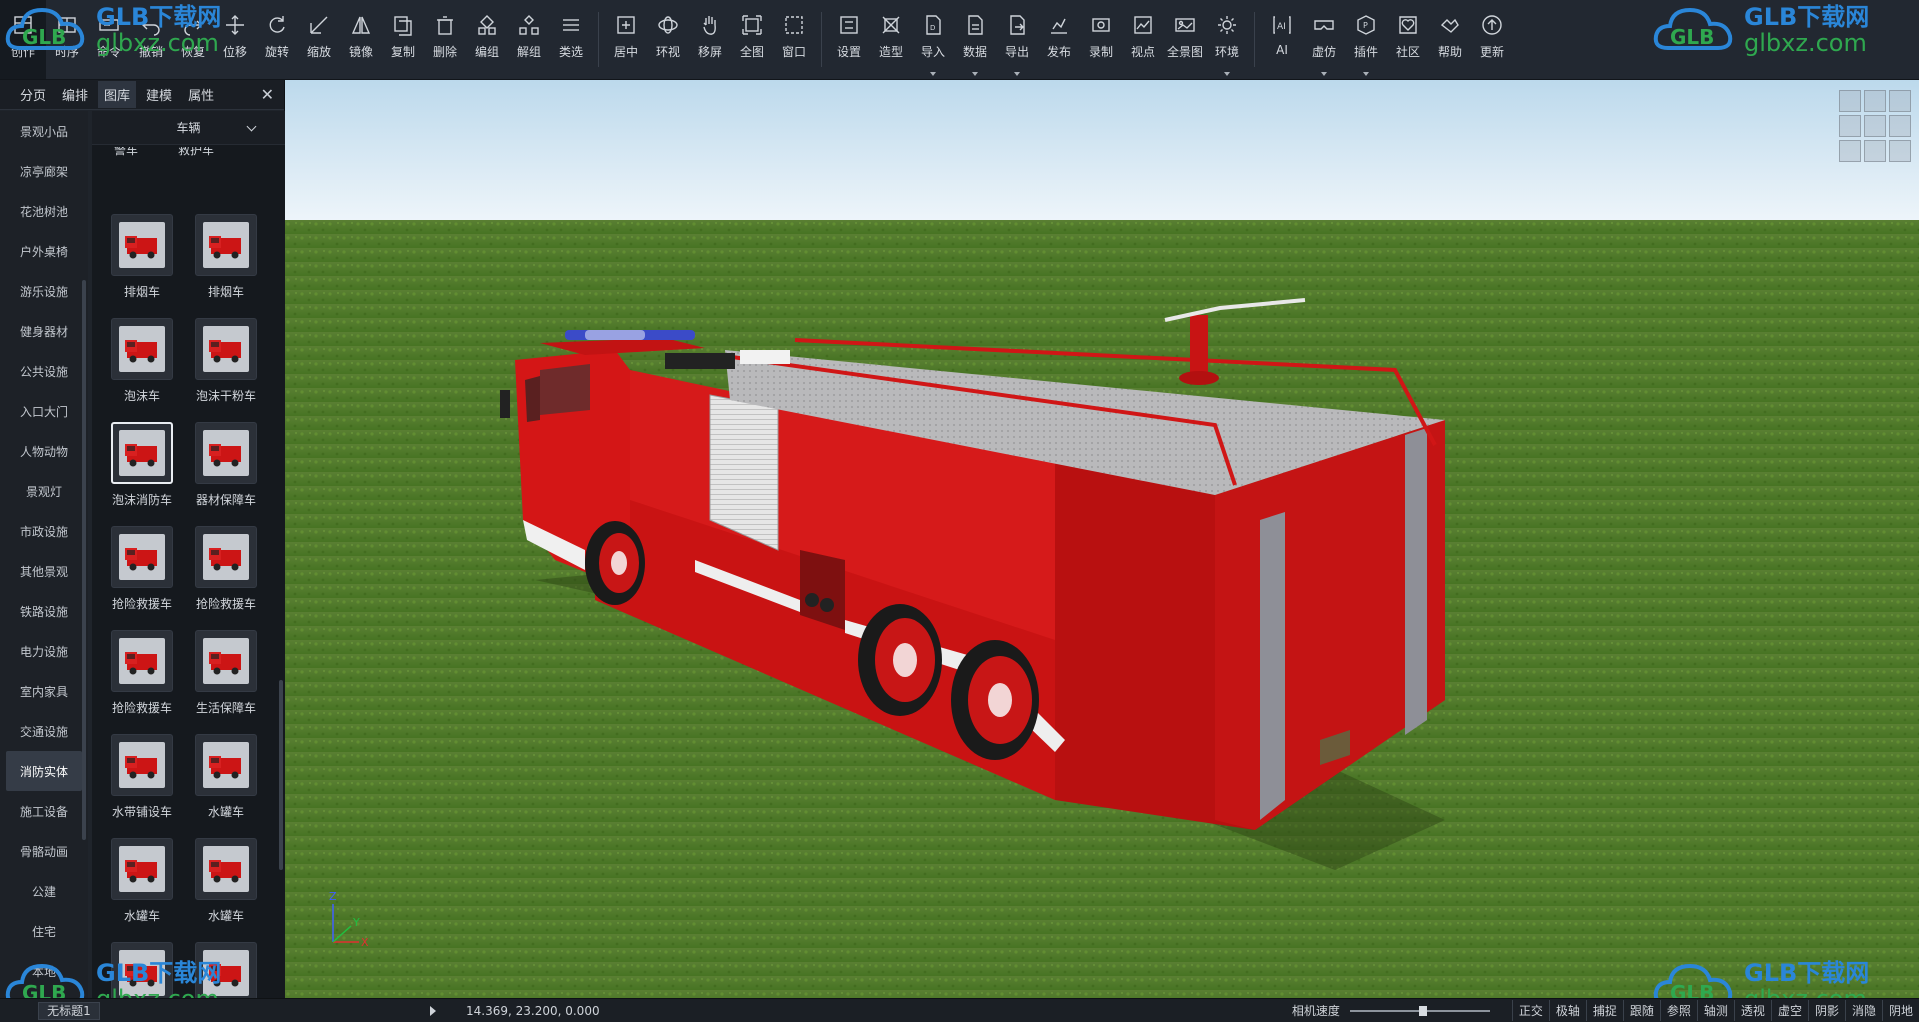 The height and width of the screenshot is (1022, 1919). Describe the element at coordinates (1850, 151) in the screenshot. I see `view-bottom-left-button` at that location.